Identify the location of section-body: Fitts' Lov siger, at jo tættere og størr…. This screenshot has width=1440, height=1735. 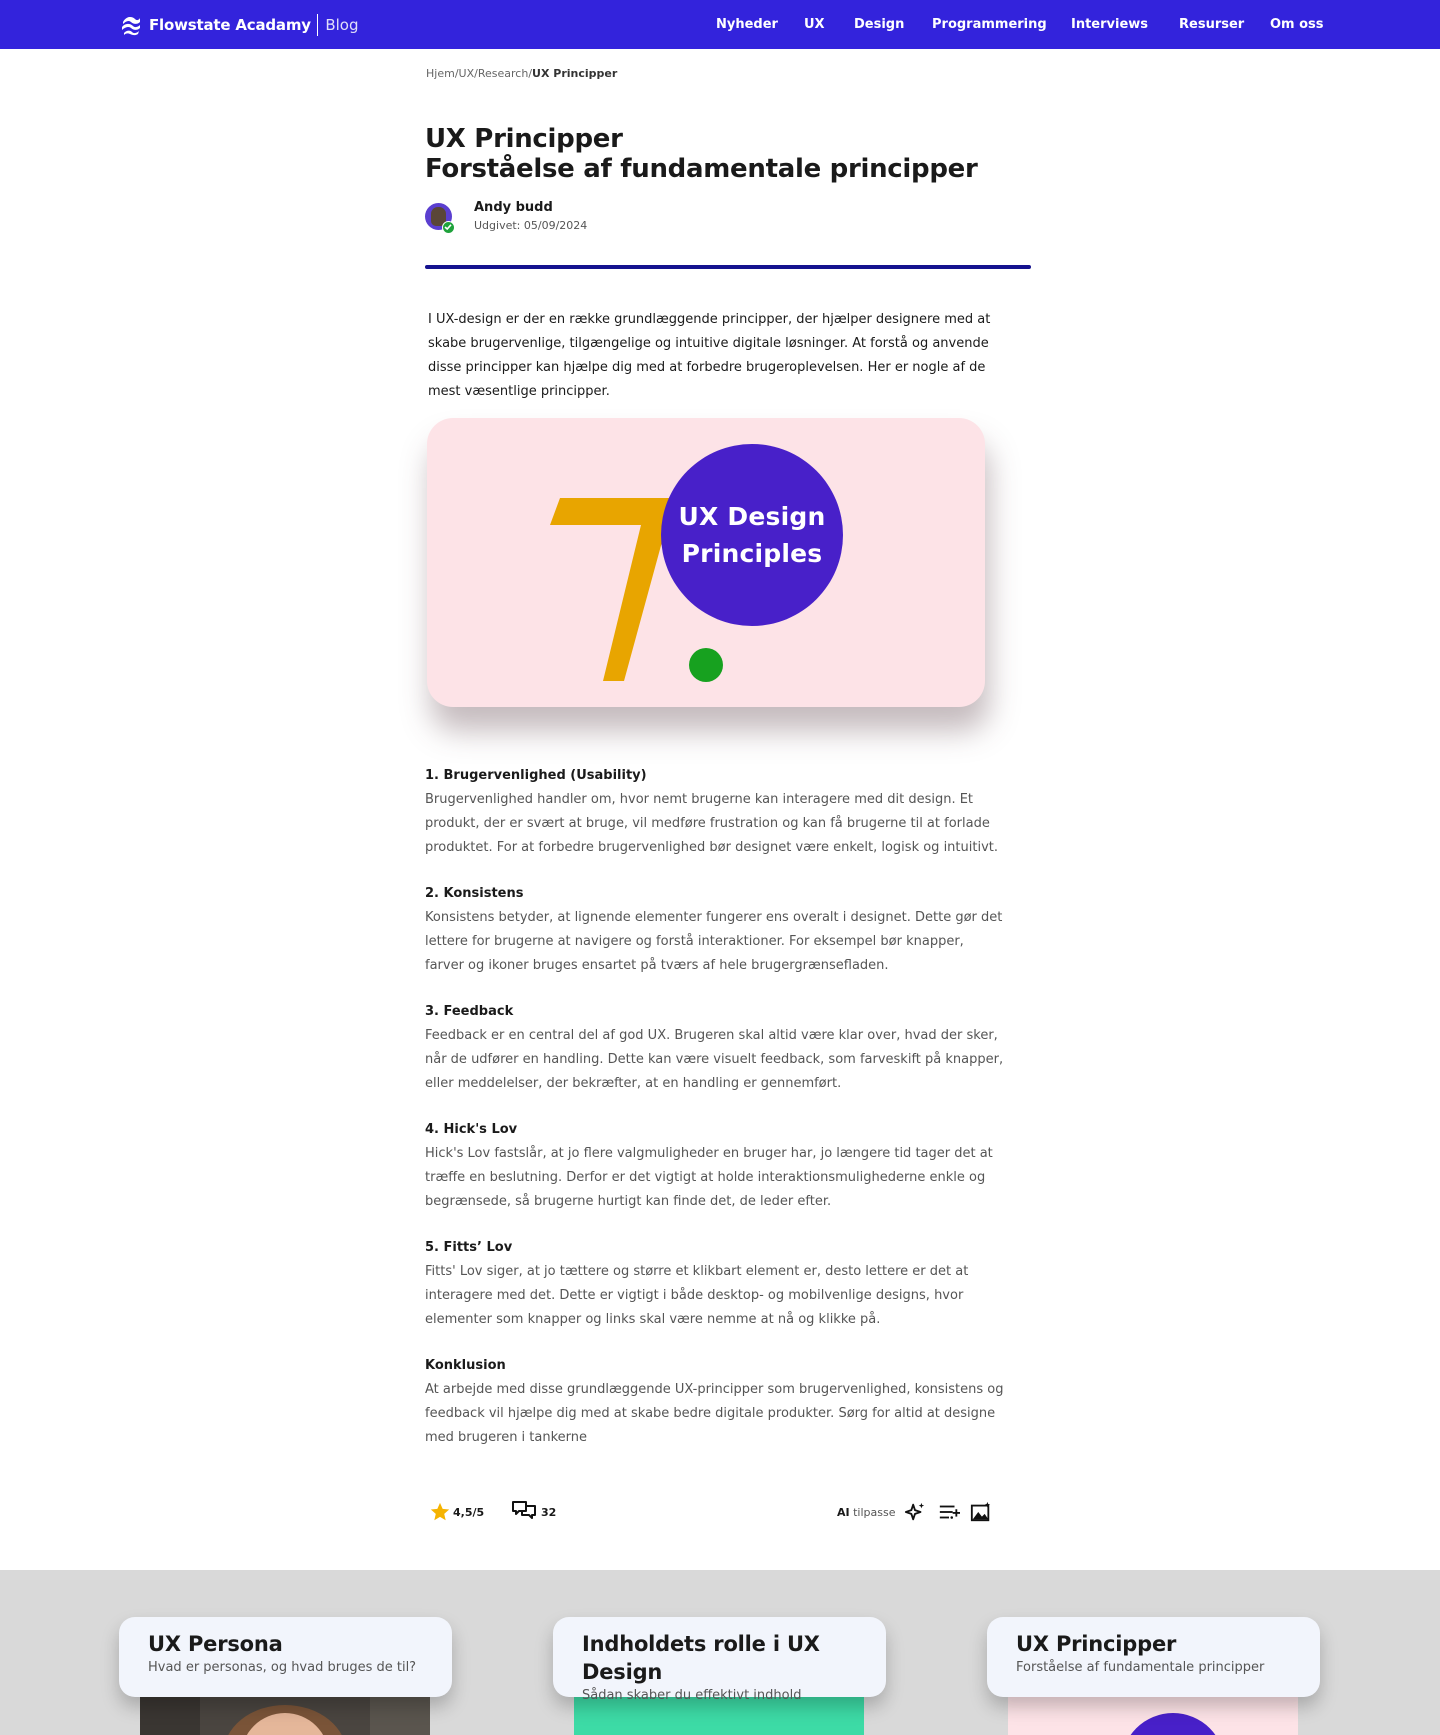
(697, 1295).